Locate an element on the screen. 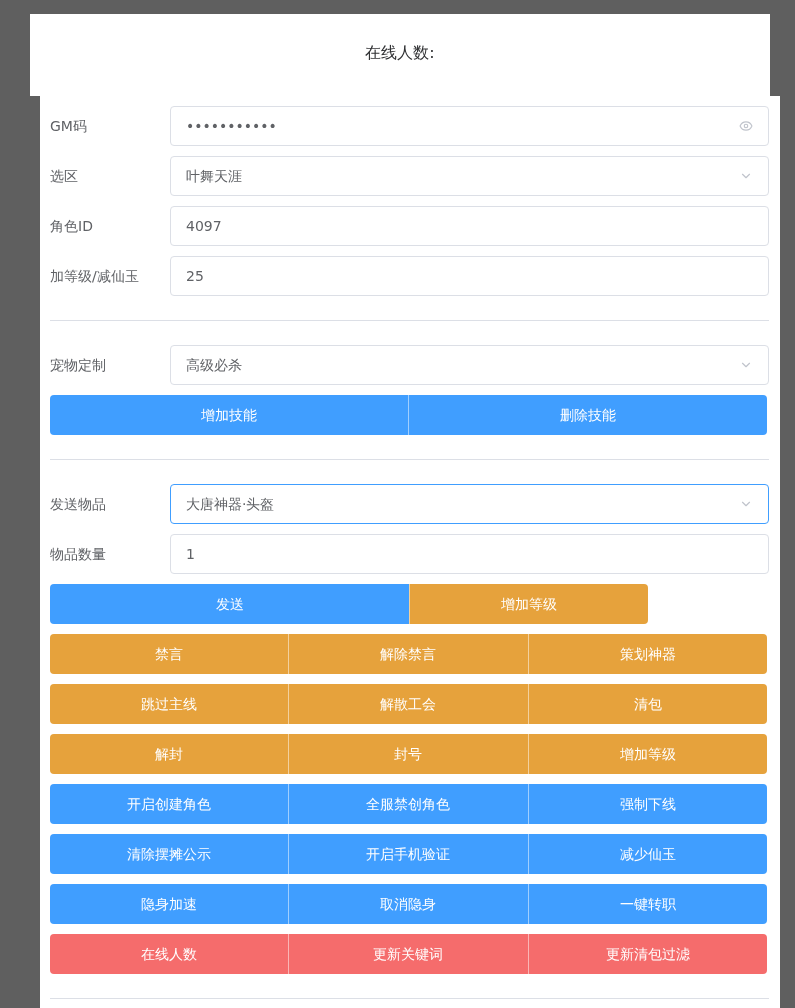 The width and height of the screenshot is (795, 1008). page-title: 在线人数: is located at coordinates (400, 53).